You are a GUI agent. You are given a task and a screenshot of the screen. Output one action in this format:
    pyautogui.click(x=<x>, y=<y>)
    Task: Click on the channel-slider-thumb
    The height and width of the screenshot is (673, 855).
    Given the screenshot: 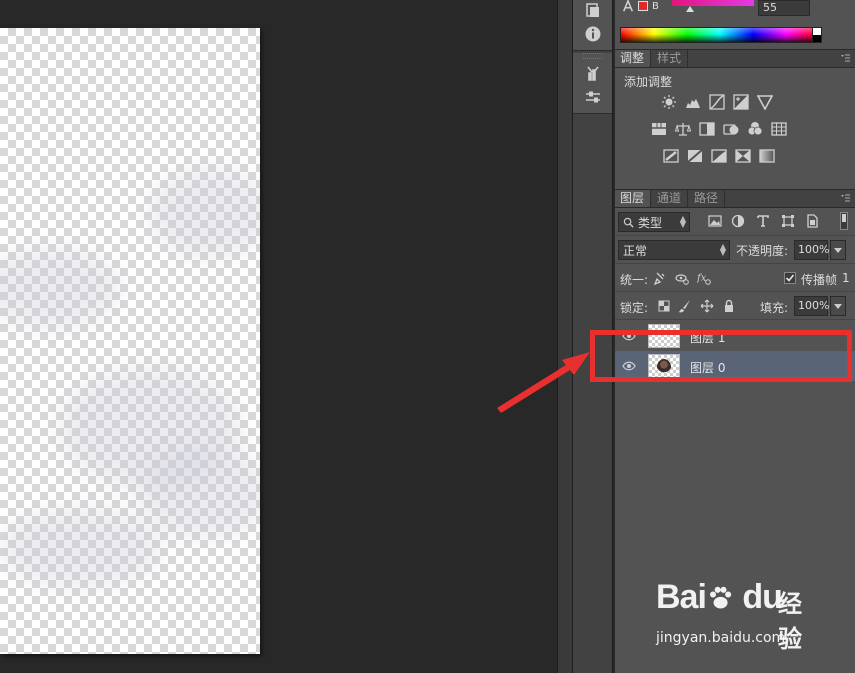 What is the action you would take?
    pyautogui.click(x=690, y=9)
    